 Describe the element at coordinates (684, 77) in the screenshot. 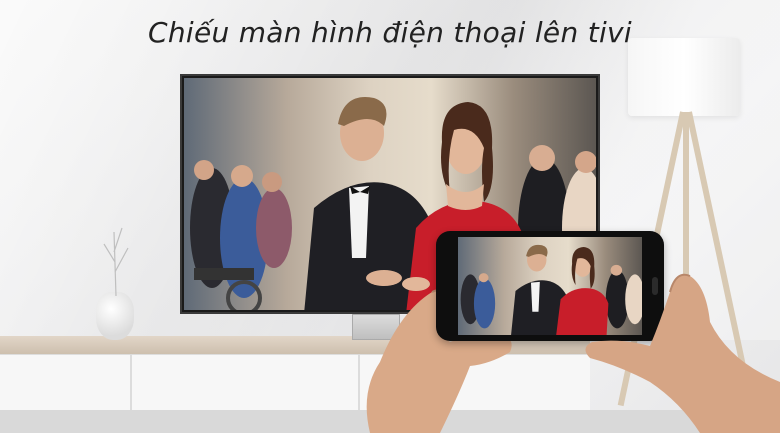

I see `floor-lamp-icon` at that location.